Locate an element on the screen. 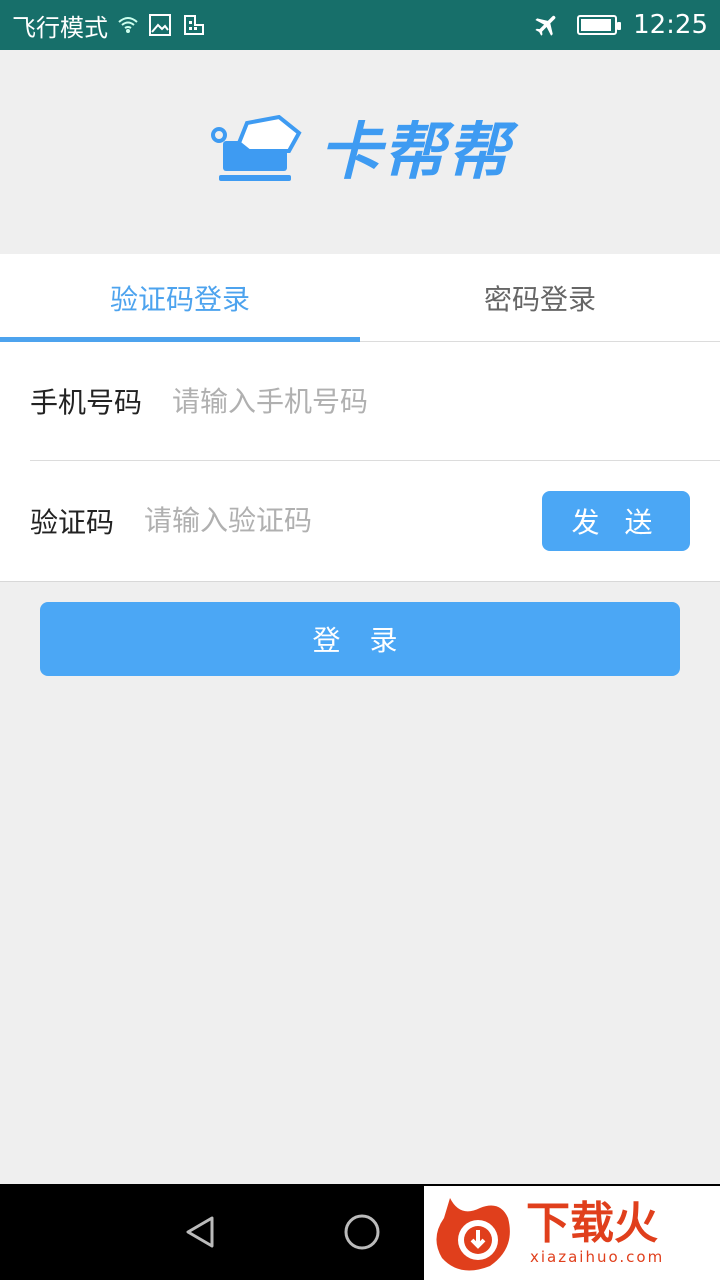 Image resolution: width=720 pixels, height=1280 pixels. status-bar-left: 飞行模式 is located at coordinates (109, 25).